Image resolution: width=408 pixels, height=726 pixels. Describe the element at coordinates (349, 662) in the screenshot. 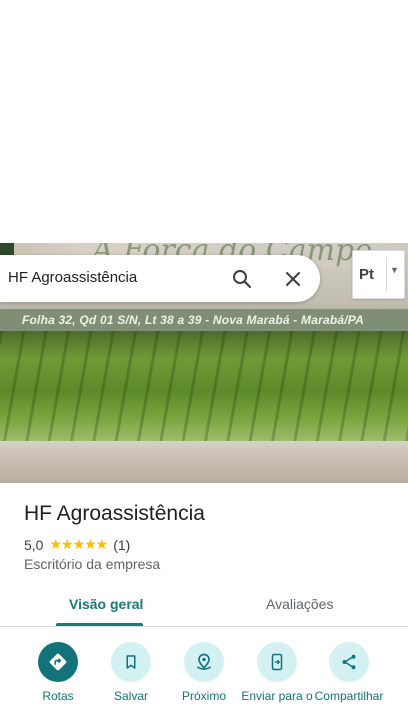

I see `share-icon` at that location.